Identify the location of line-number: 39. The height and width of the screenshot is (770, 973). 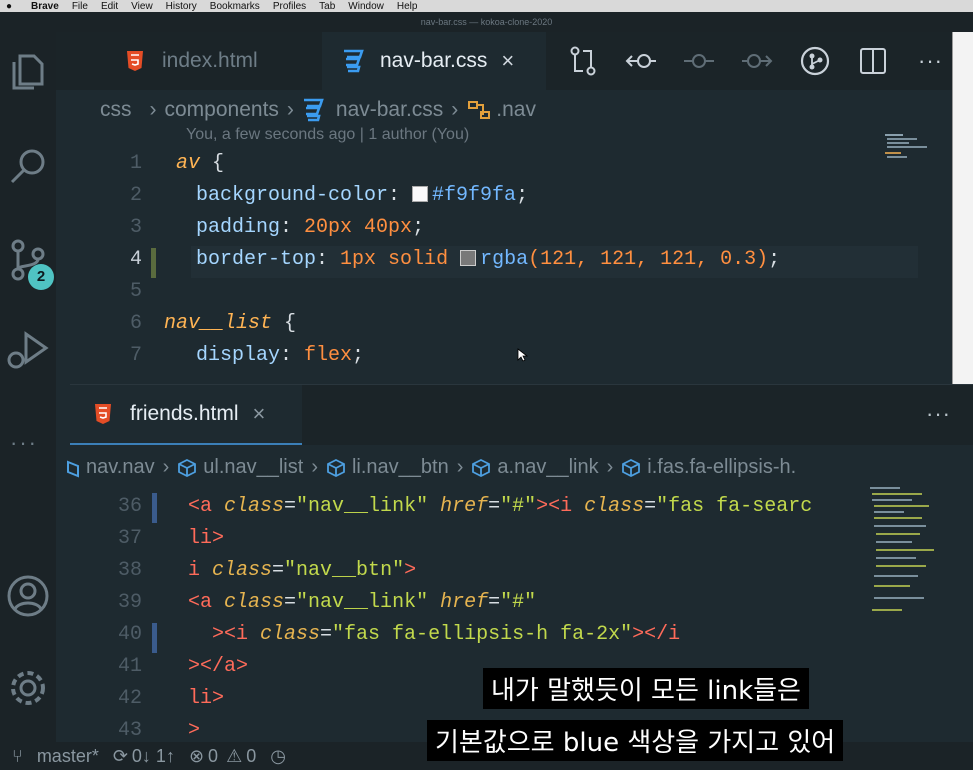
(129, 602).